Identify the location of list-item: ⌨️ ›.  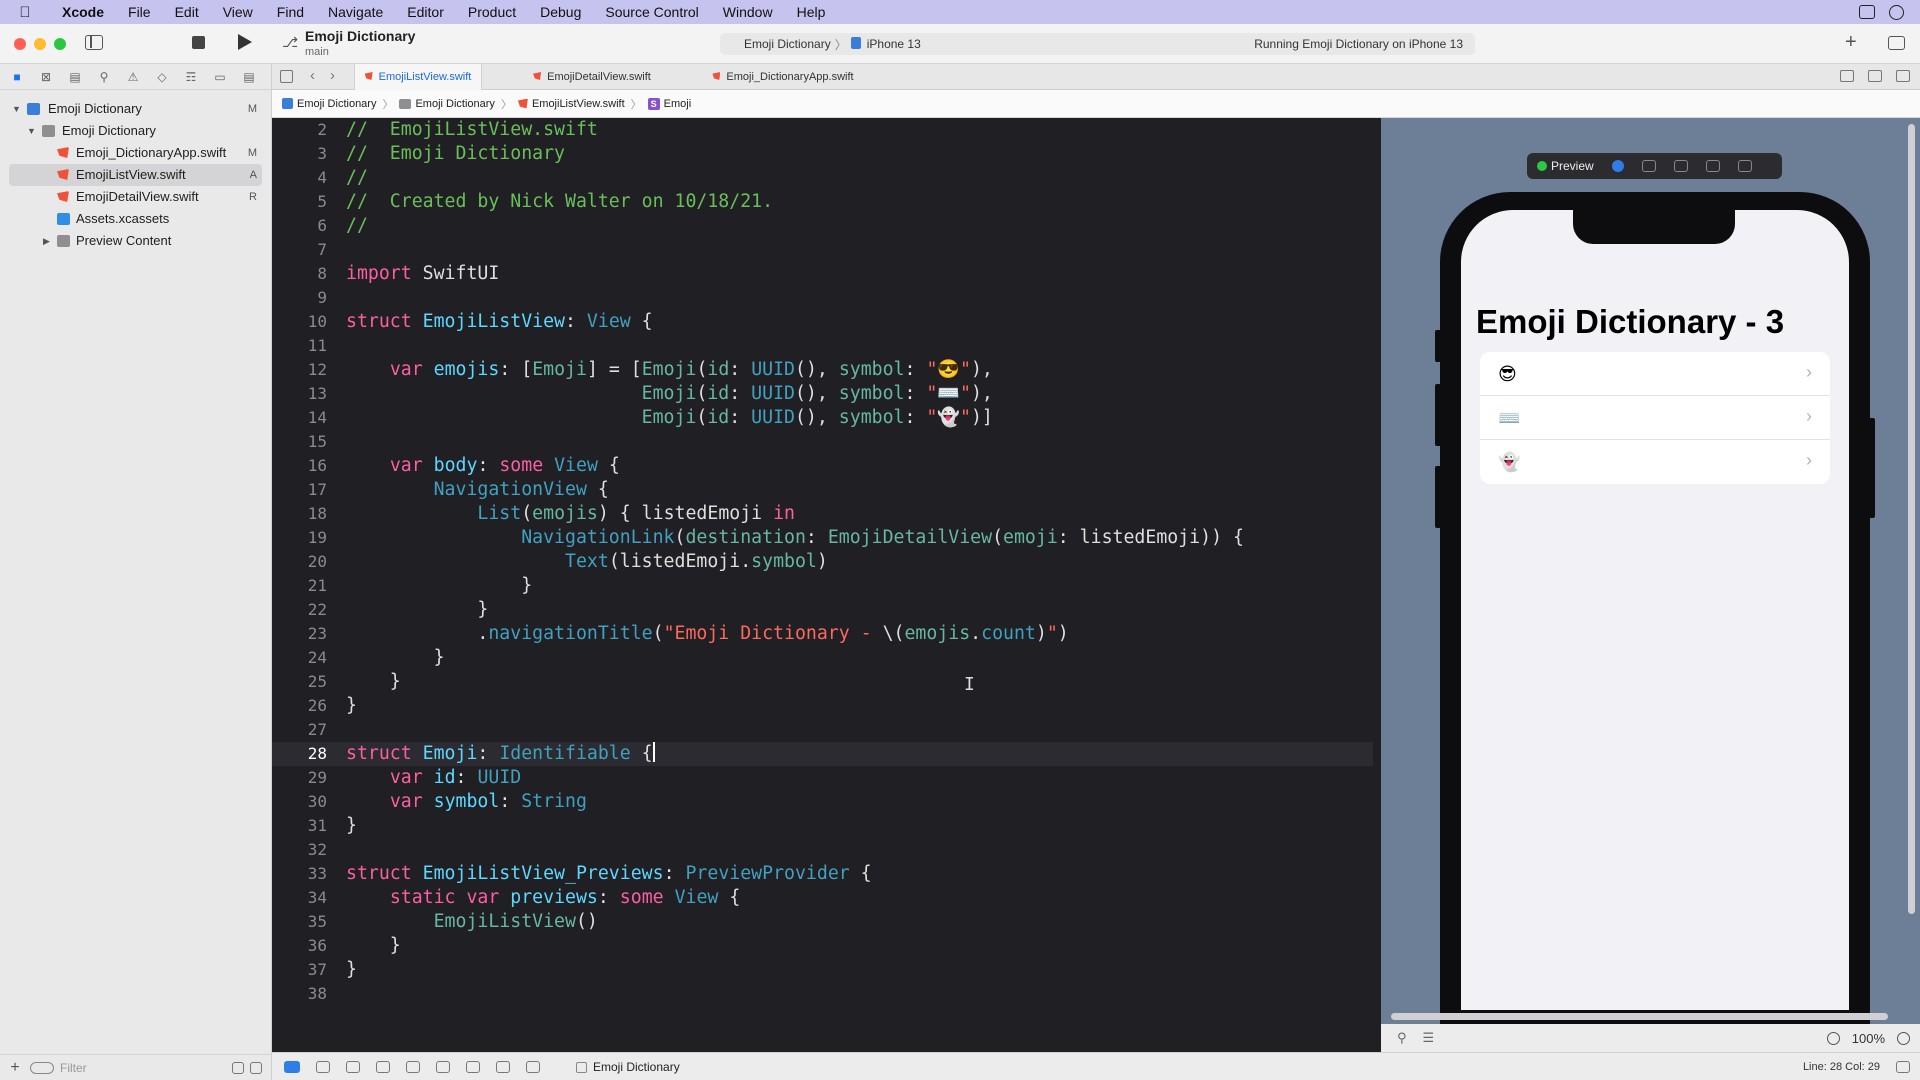
(1655, 418).